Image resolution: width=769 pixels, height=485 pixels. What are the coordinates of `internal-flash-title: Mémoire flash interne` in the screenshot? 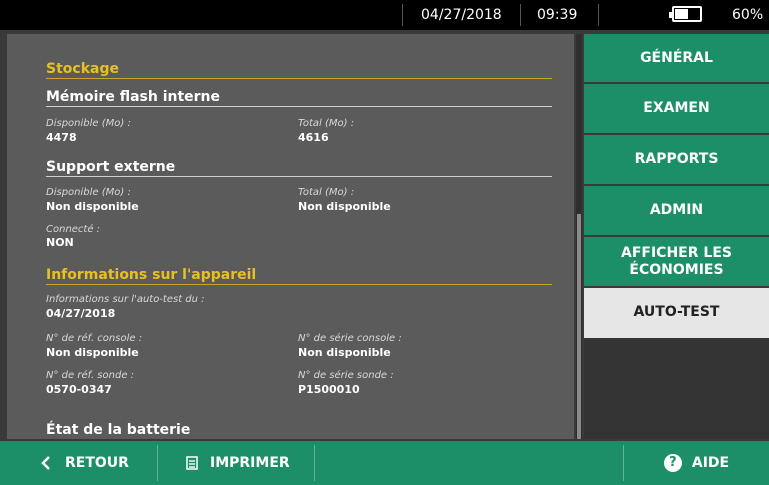 It's located at (133, 97).